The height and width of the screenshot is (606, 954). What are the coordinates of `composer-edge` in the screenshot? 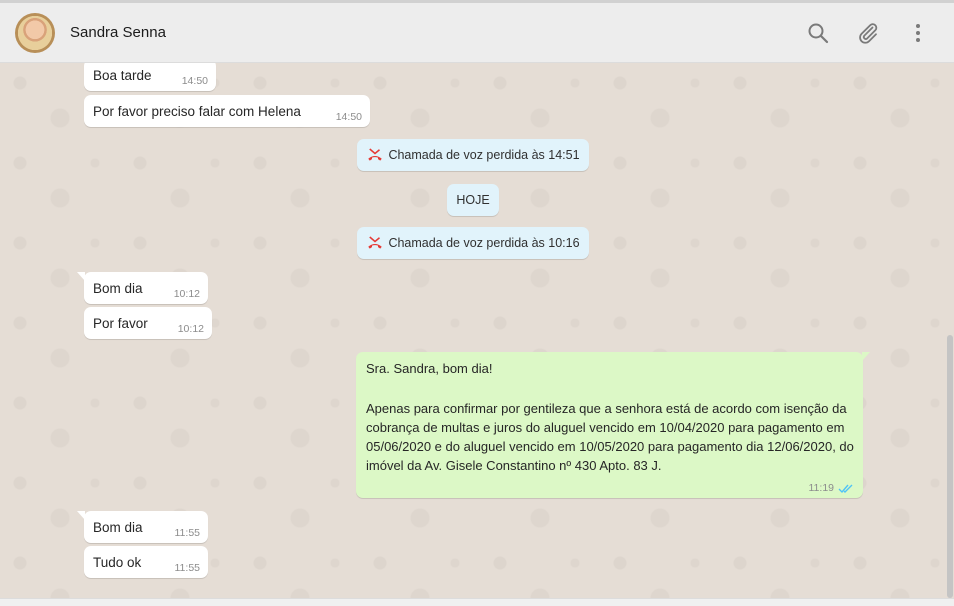 It's located at (477, 602).